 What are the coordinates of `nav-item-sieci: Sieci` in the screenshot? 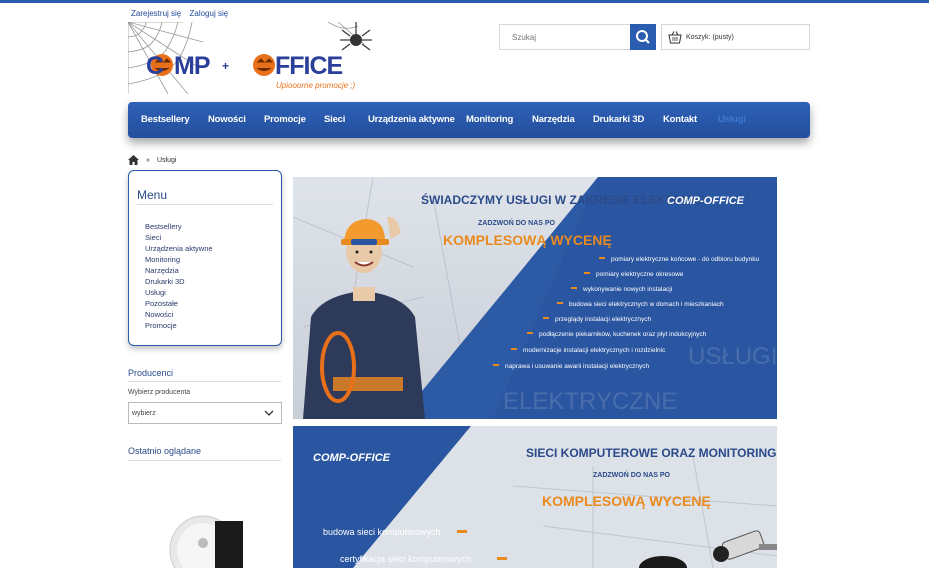 It's located at (334, 120).